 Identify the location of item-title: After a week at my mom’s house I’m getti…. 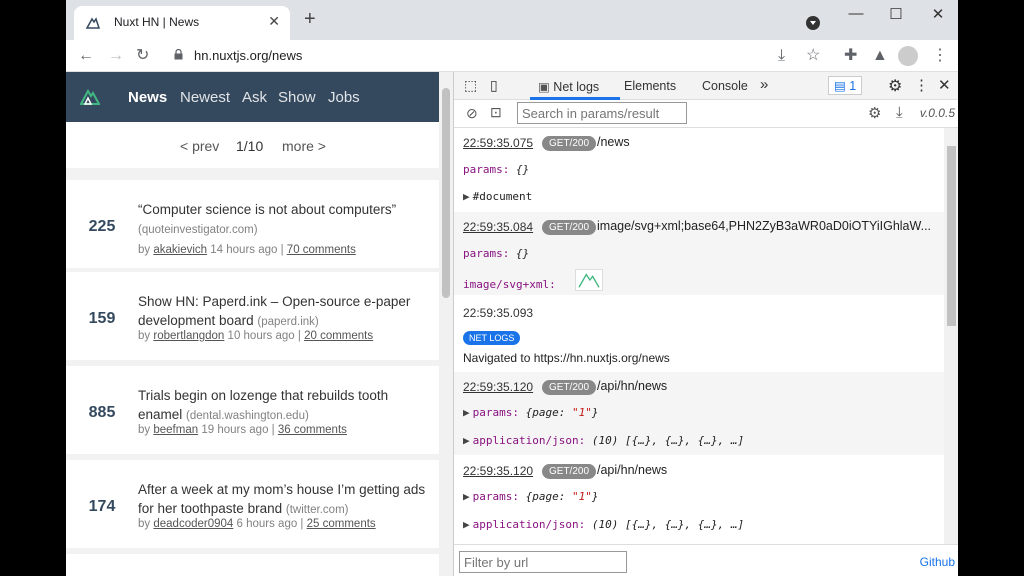
(283, 500).